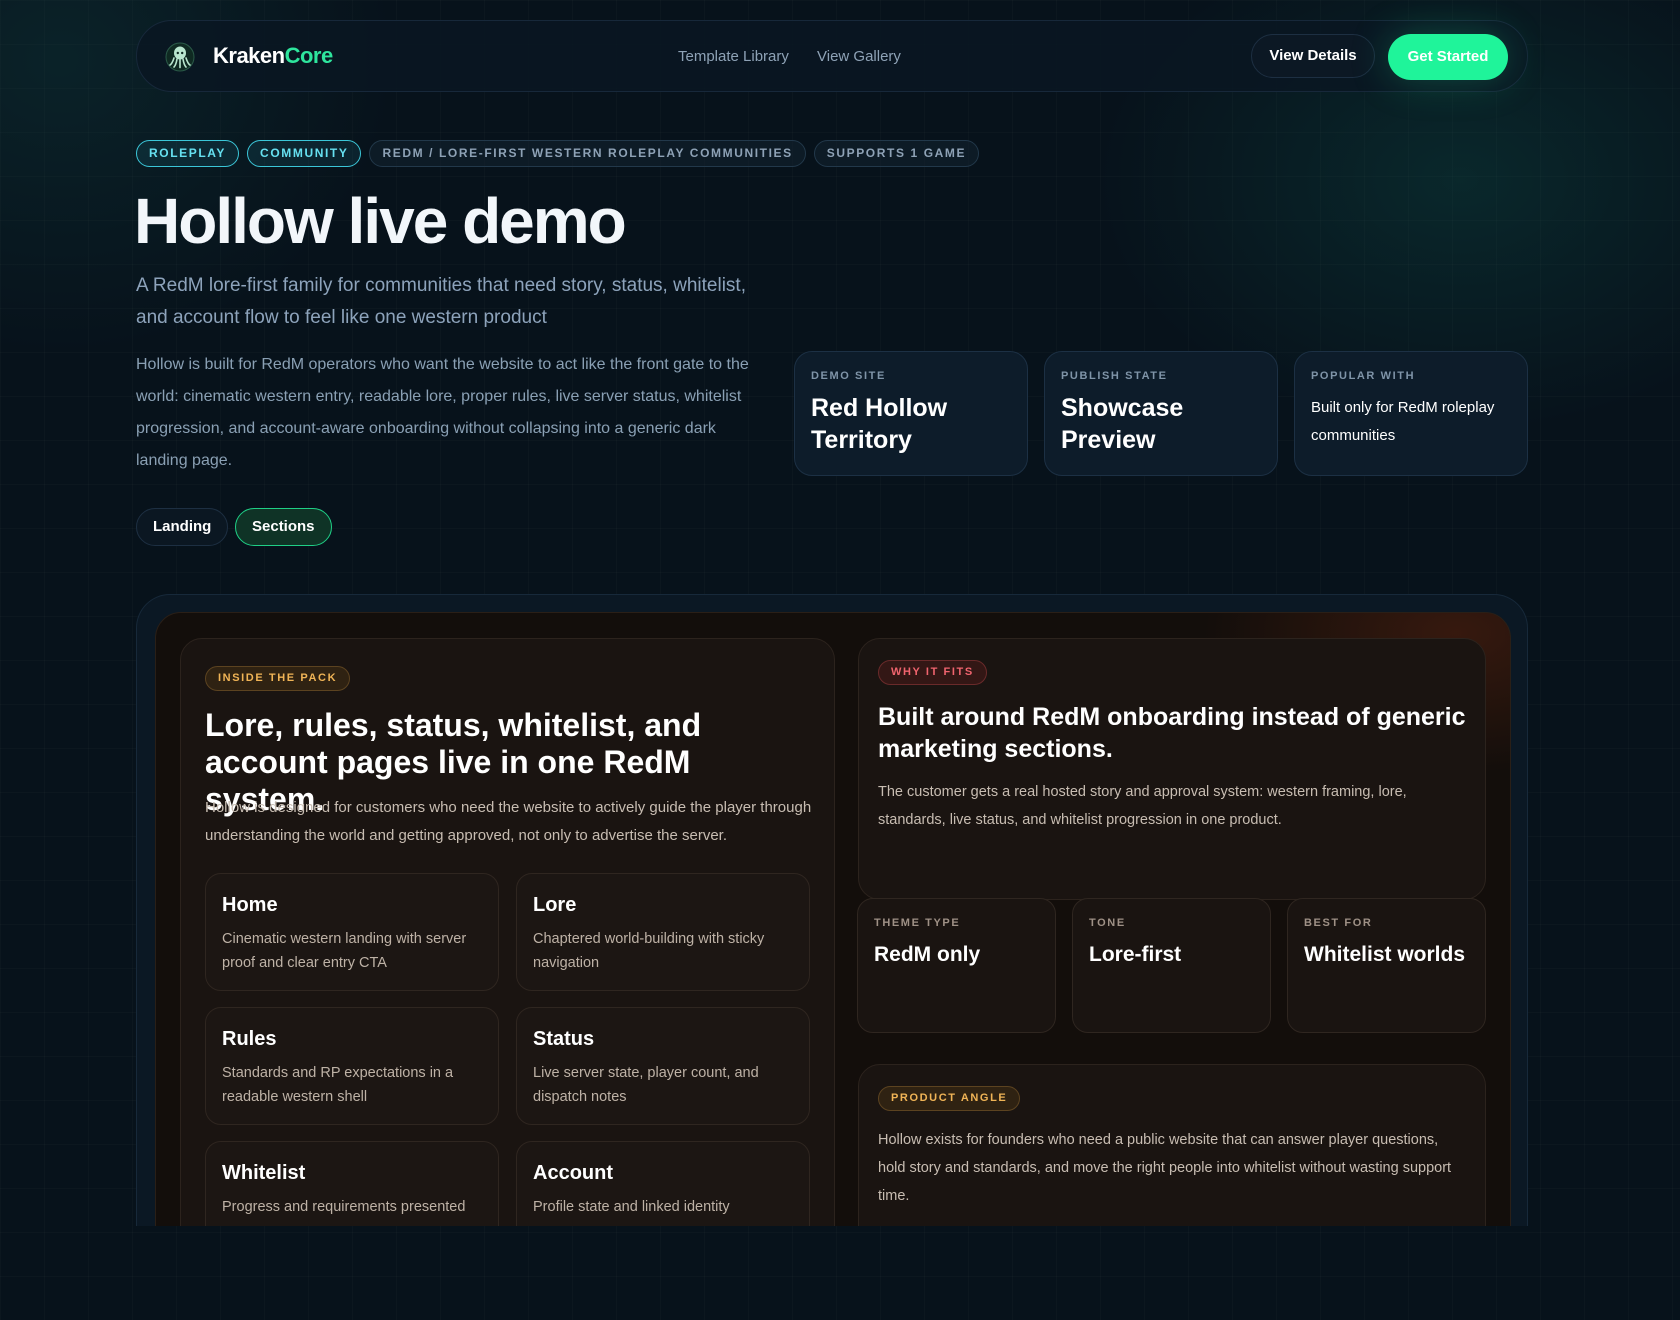 The width and height of the screenshot is (1680, 1320). I want to click on tag-roleplay: ROLEPLAY, so click(188, 153).